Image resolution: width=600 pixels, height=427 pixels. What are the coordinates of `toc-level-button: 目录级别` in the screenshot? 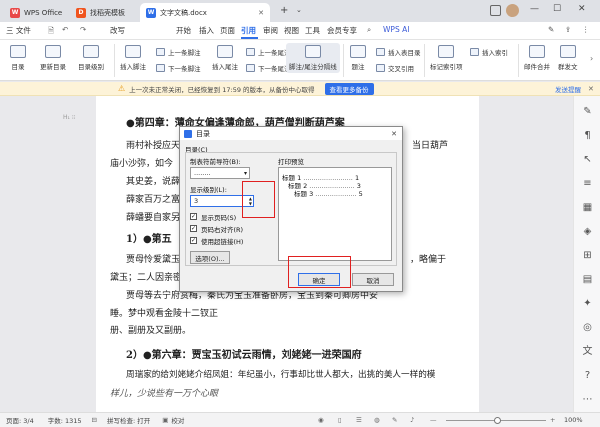 It's located at (91, 58).